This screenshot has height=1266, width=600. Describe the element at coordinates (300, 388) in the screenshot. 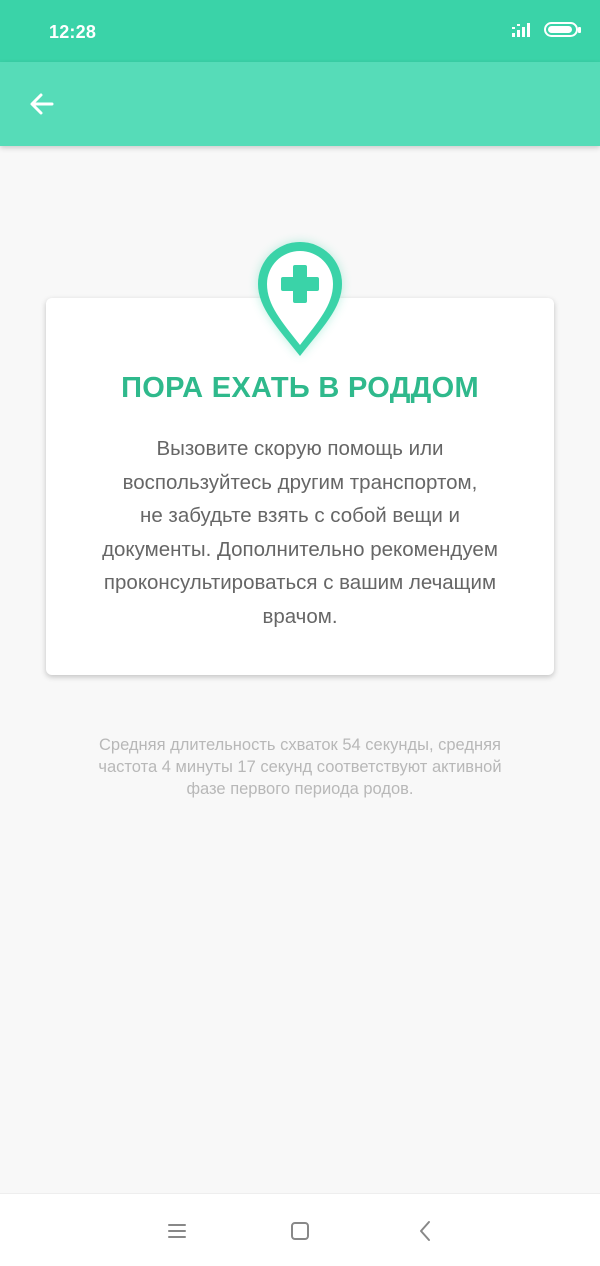

I see `card-title: ПОРА ЕХАТЬ В РОДДОМ` at that location.